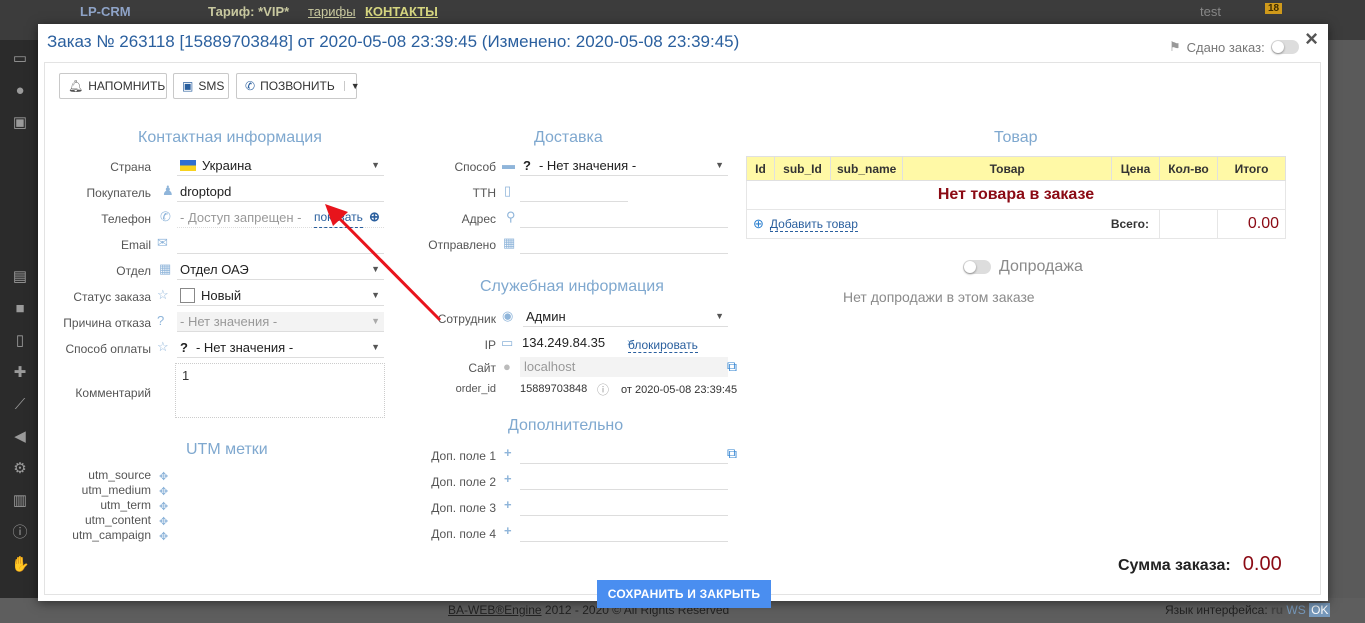  Describe the element at coordinates (20, 501) in the screenshot. I see `trash-icon: ▥` at that location.